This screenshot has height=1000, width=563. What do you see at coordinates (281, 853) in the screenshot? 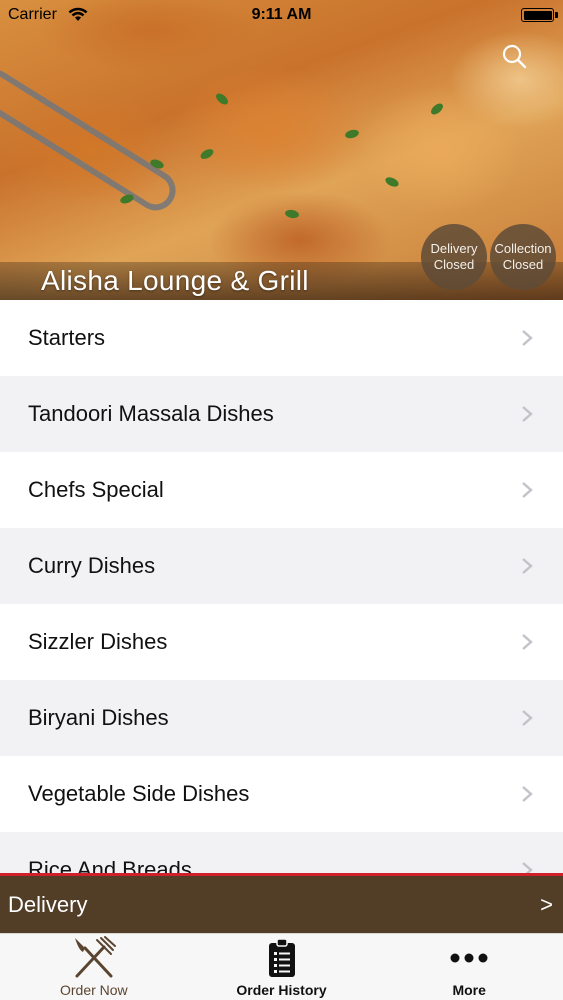
I see `menu-item-rice-and-breads: Rice And Breads` at bounding box center [281, 853].